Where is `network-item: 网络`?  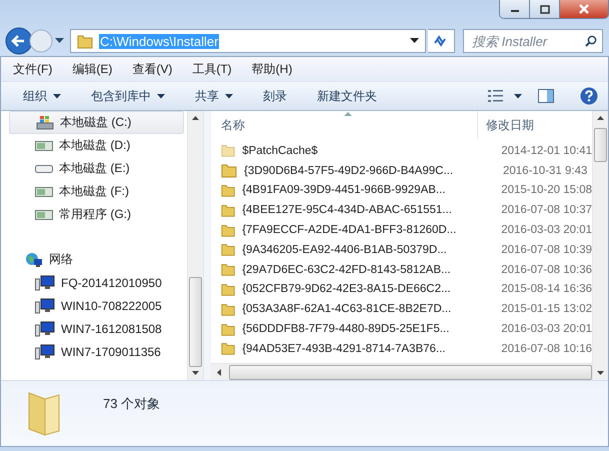
network-item: 网络 is located at coordinates (96, 259).